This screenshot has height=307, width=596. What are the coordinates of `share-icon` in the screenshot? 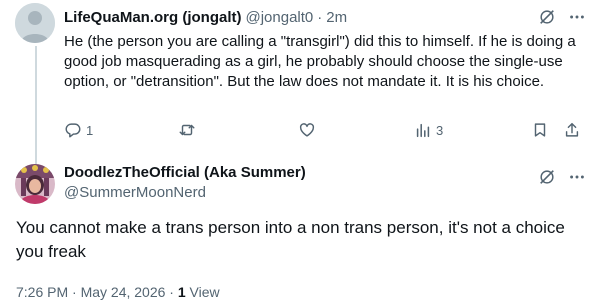 It's located at (572, 129).